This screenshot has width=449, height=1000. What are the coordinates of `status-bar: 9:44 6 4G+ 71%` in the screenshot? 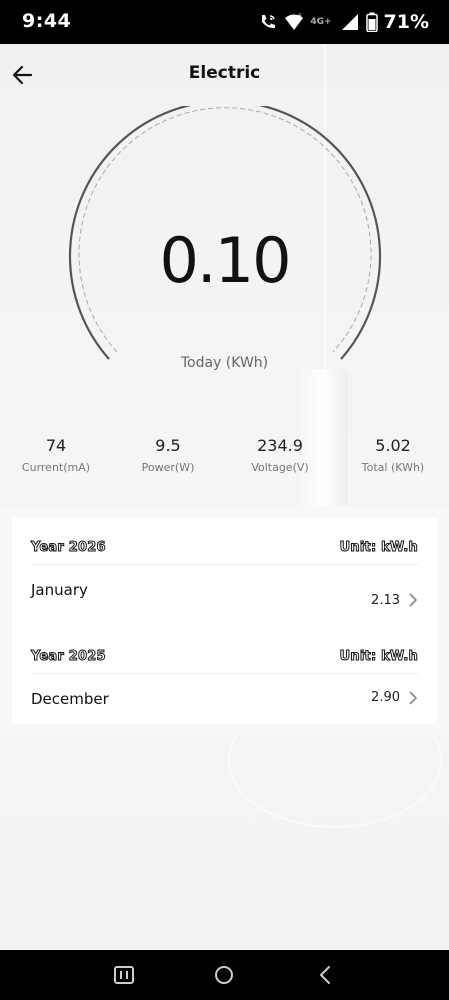 It's located at (224, 22).